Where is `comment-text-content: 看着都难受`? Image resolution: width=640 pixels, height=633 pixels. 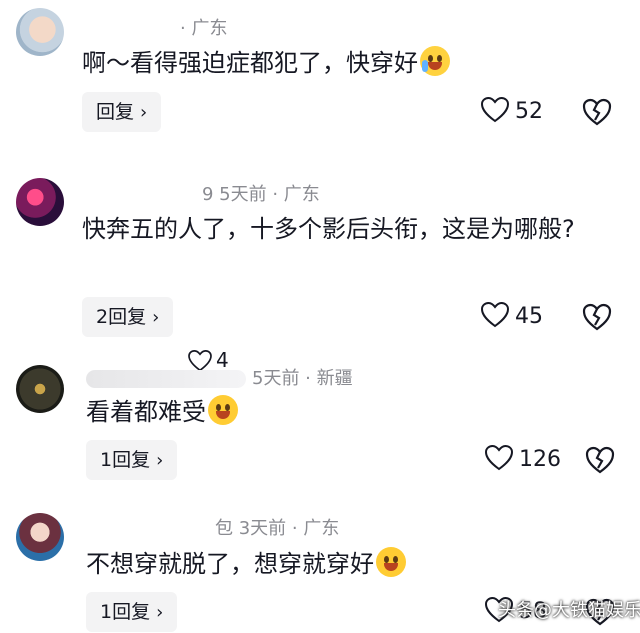 comment-text-content: 看着都难受 is located at coordinates (146, 412).